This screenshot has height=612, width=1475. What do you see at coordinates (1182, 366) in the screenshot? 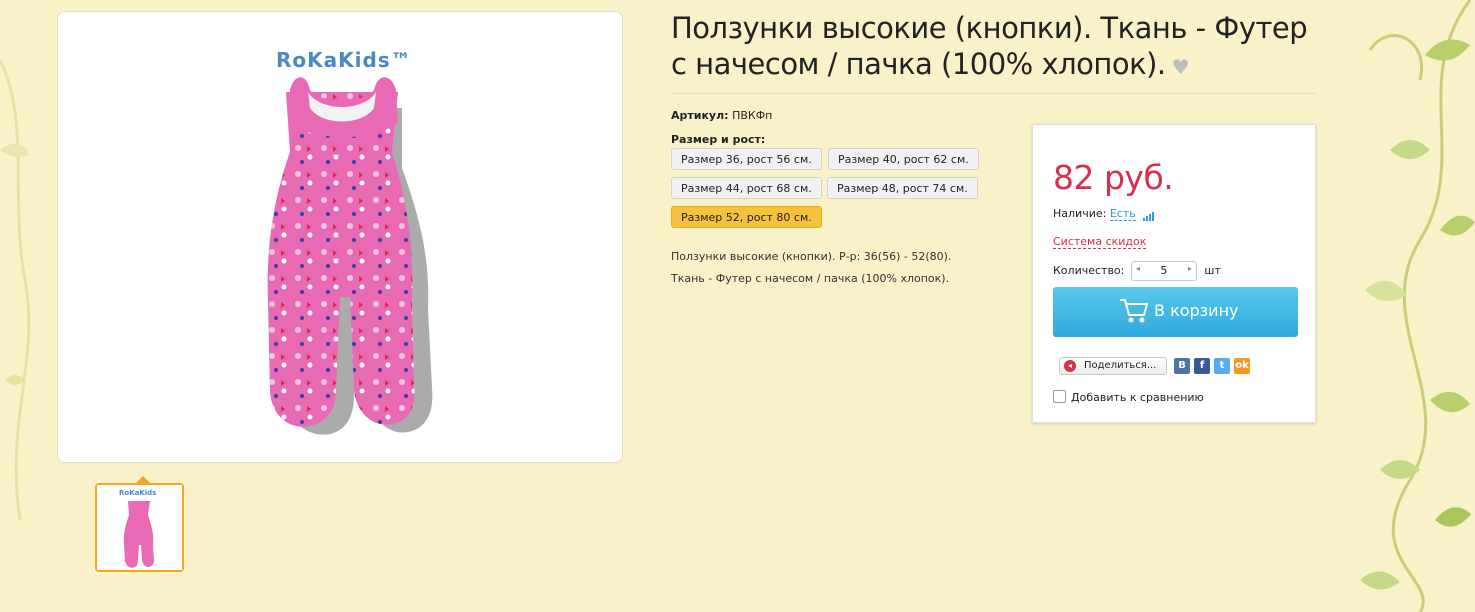
I see `vk-icon: В` at bounding box center [1182, 366].